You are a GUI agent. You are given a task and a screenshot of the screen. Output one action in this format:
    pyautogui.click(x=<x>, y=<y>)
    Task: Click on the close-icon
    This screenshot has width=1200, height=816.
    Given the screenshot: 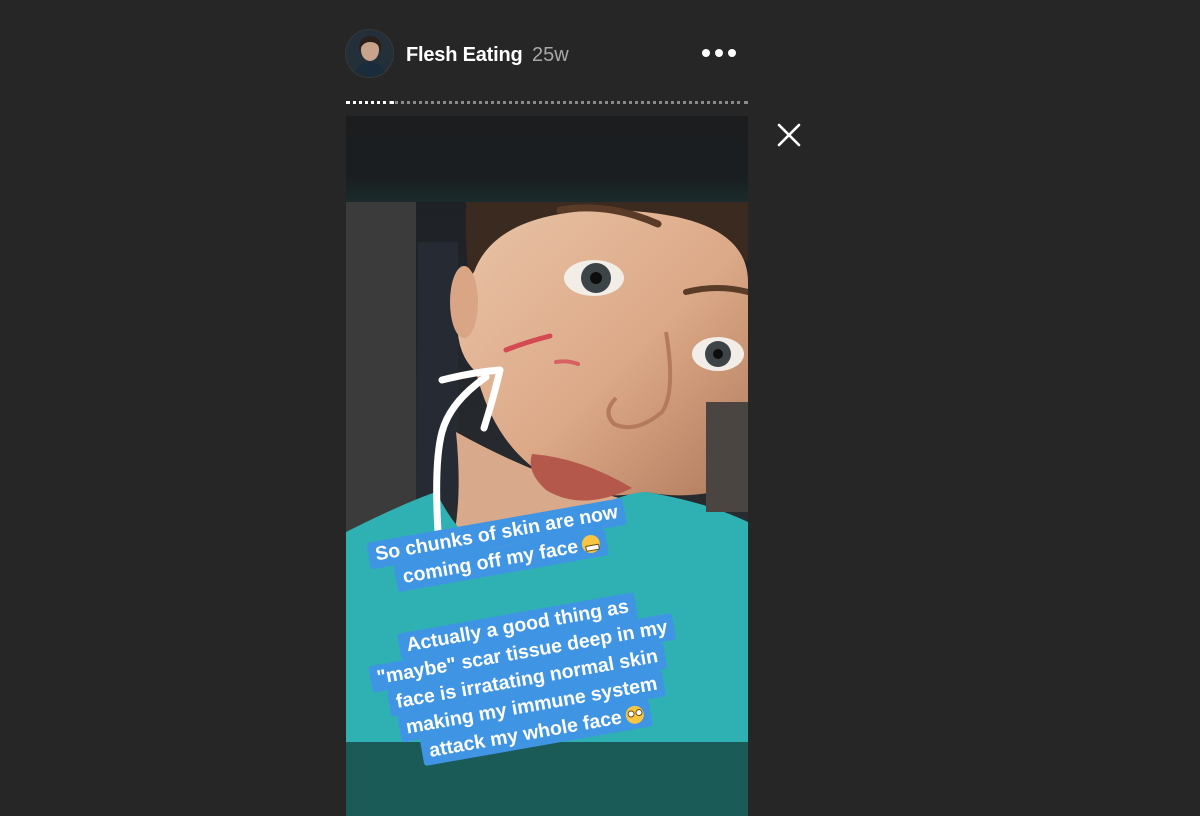 What is the action you would take?
    pyautogui.click(x=789, y=135)
    